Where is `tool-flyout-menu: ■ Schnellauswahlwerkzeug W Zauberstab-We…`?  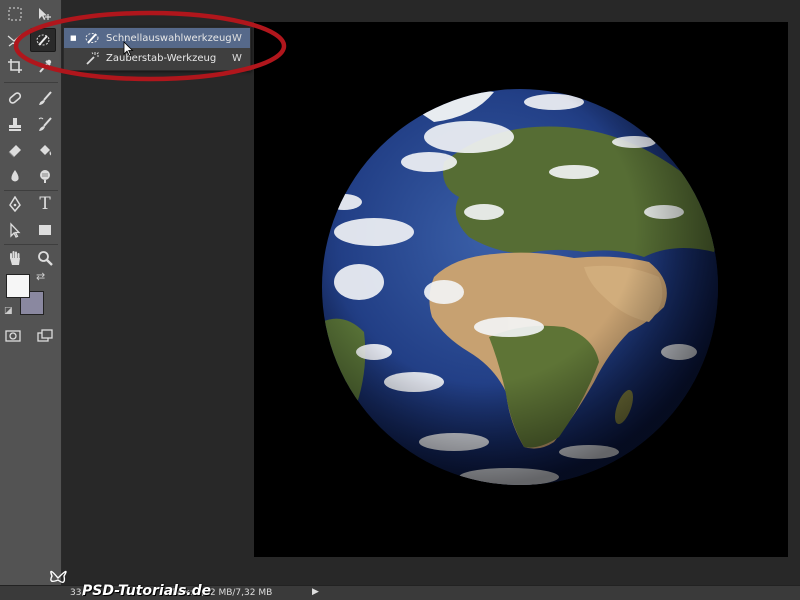 tool-flyout-menu: ■ Schnellauswahlwerkzeug W Zauberstab-We… is located at coordinates (157, 49).